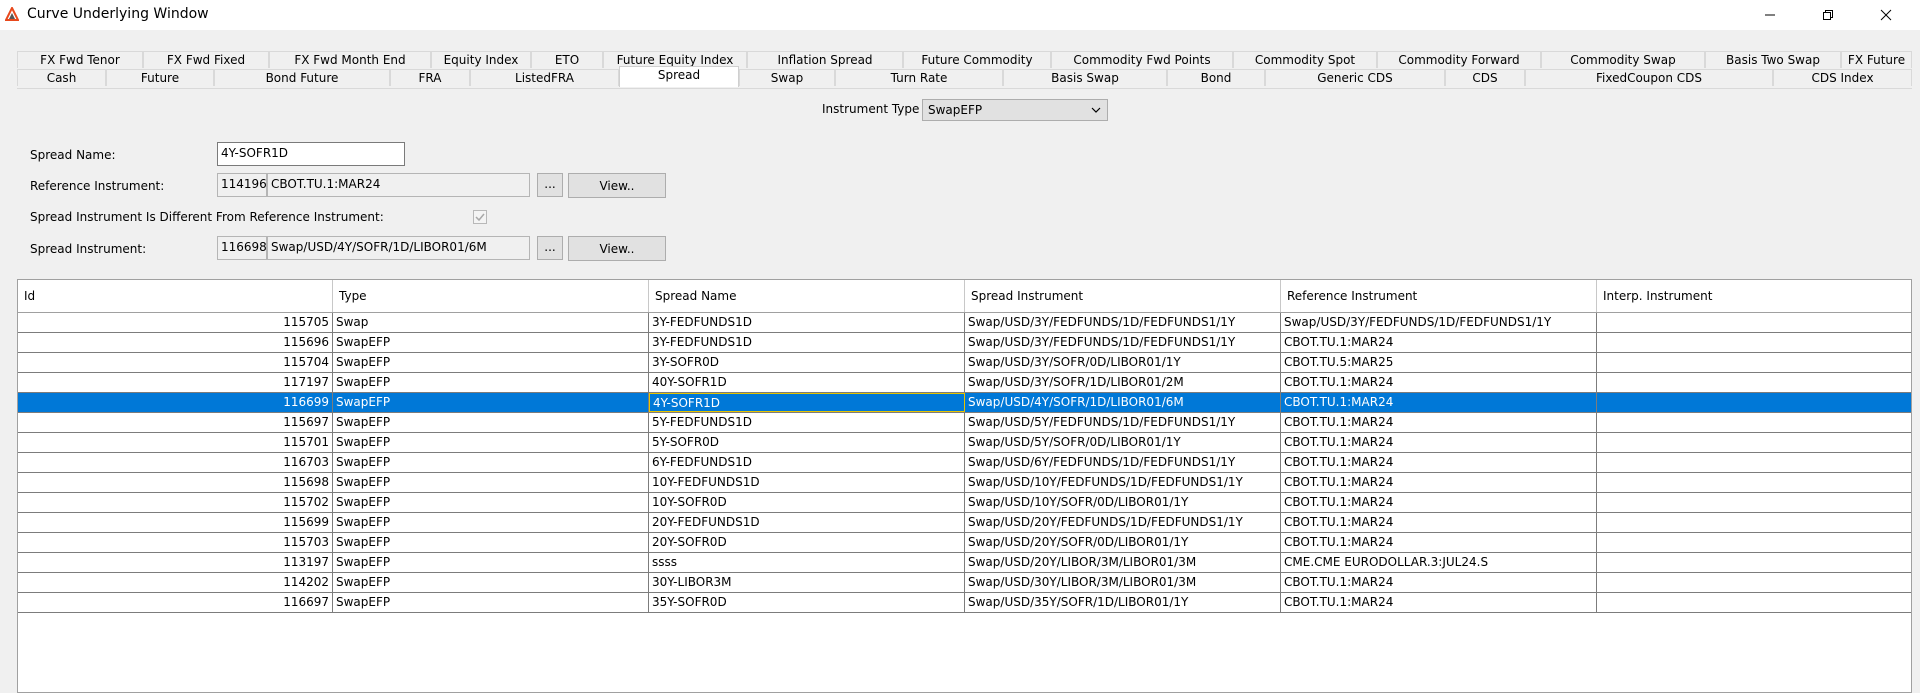 The width and height of the screenshot is (1920, 693). What do you see at coordinates (1142, 59) in the screenshot?
I see `tab-commodity-fwd-points: Commodity Fwd Points` at bounding box center [1142, 59].